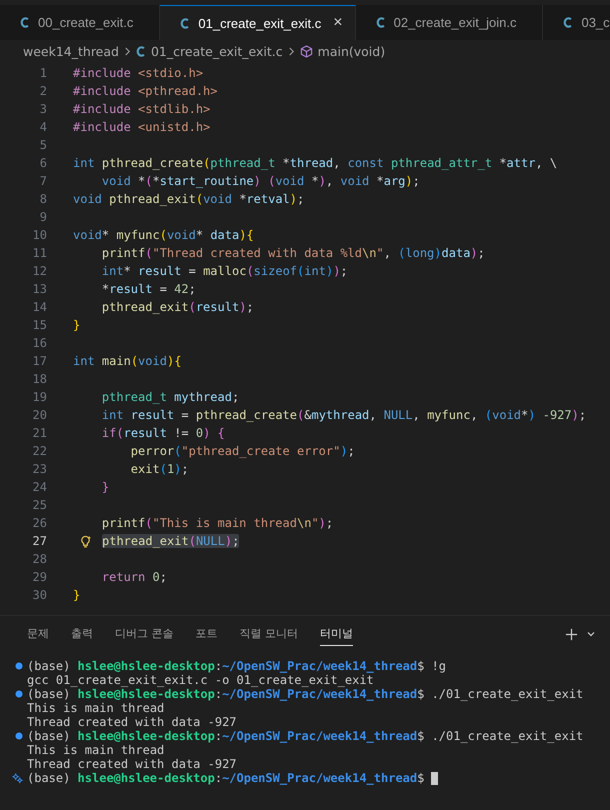  I want to click on close-icon: ×, so click(338, 23).